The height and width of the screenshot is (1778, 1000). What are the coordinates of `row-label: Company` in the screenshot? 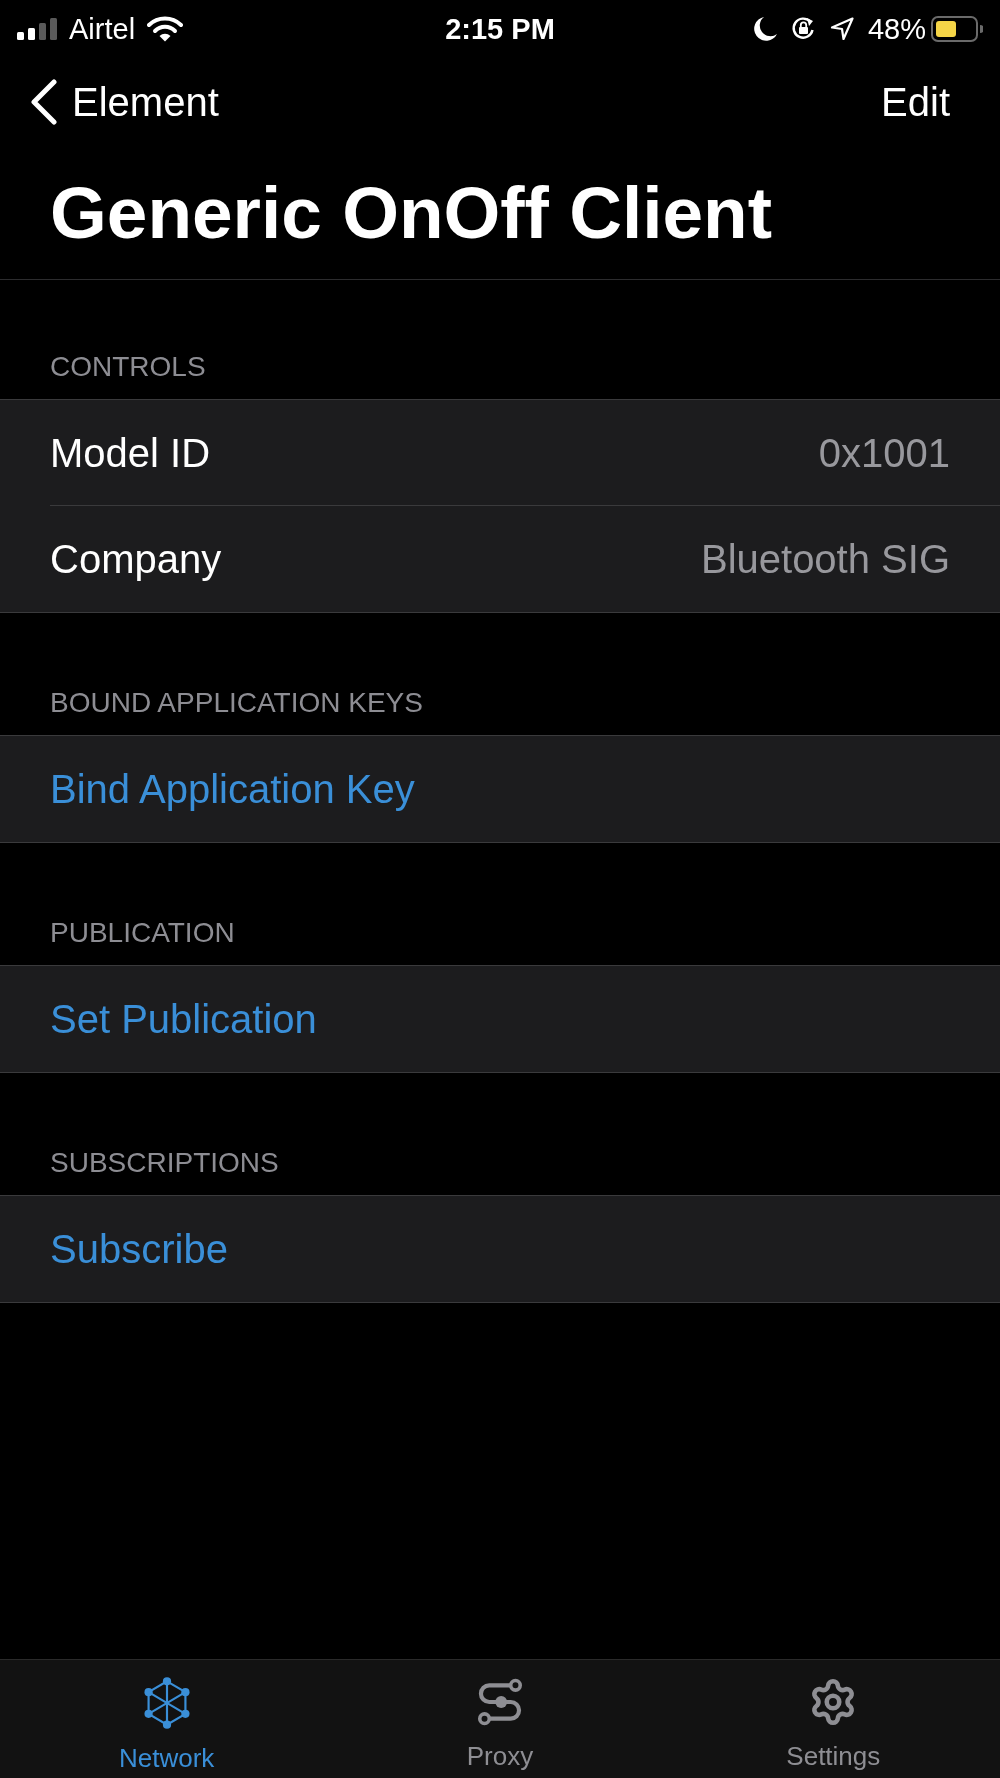 It's located at (136, 559).